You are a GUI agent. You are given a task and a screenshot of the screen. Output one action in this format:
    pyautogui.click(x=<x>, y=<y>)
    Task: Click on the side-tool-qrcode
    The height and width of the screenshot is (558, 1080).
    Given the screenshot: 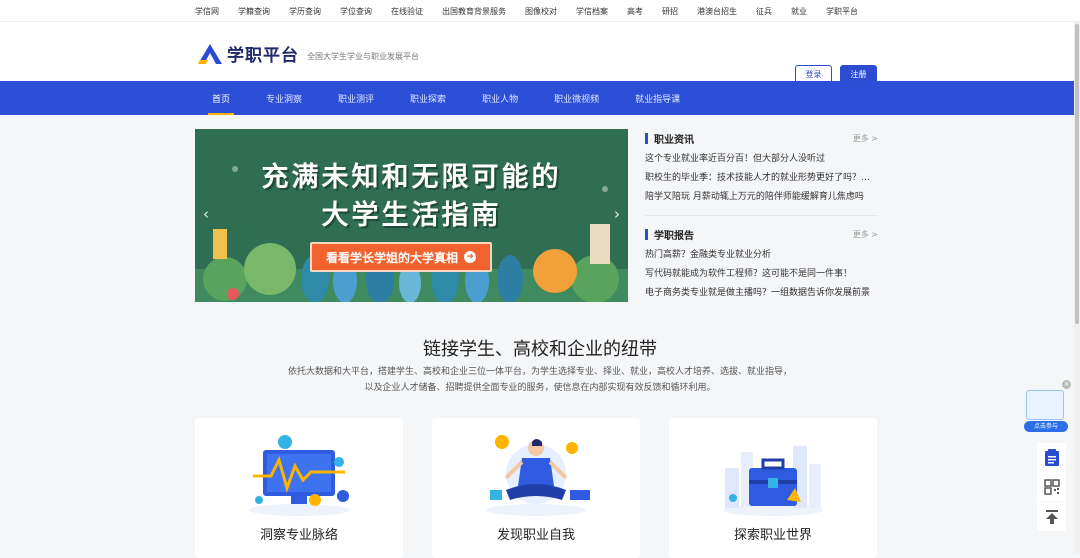 What is the action you would take?
    pyautogui.click(x=1051, y=486)
    